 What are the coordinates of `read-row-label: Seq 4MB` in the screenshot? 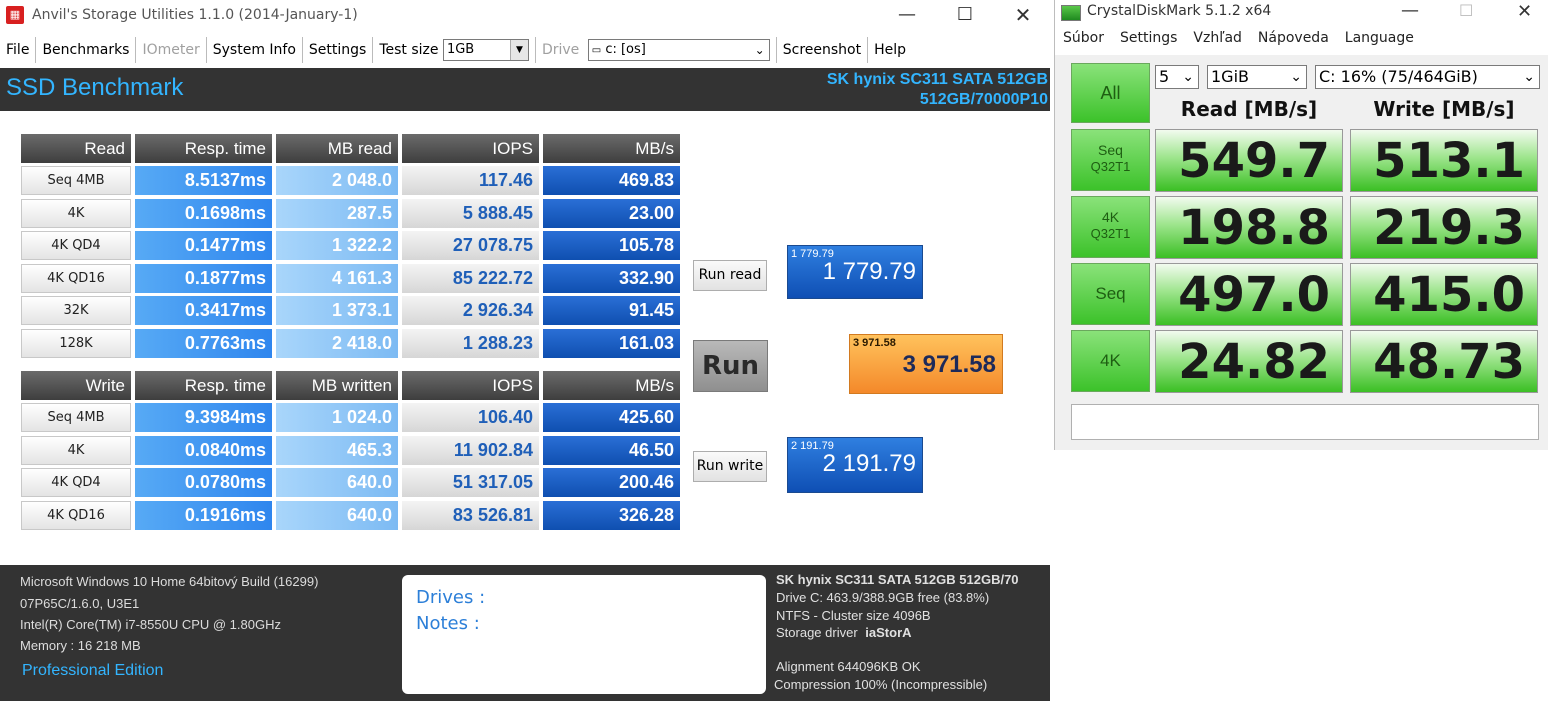 It's located at (76, 180).